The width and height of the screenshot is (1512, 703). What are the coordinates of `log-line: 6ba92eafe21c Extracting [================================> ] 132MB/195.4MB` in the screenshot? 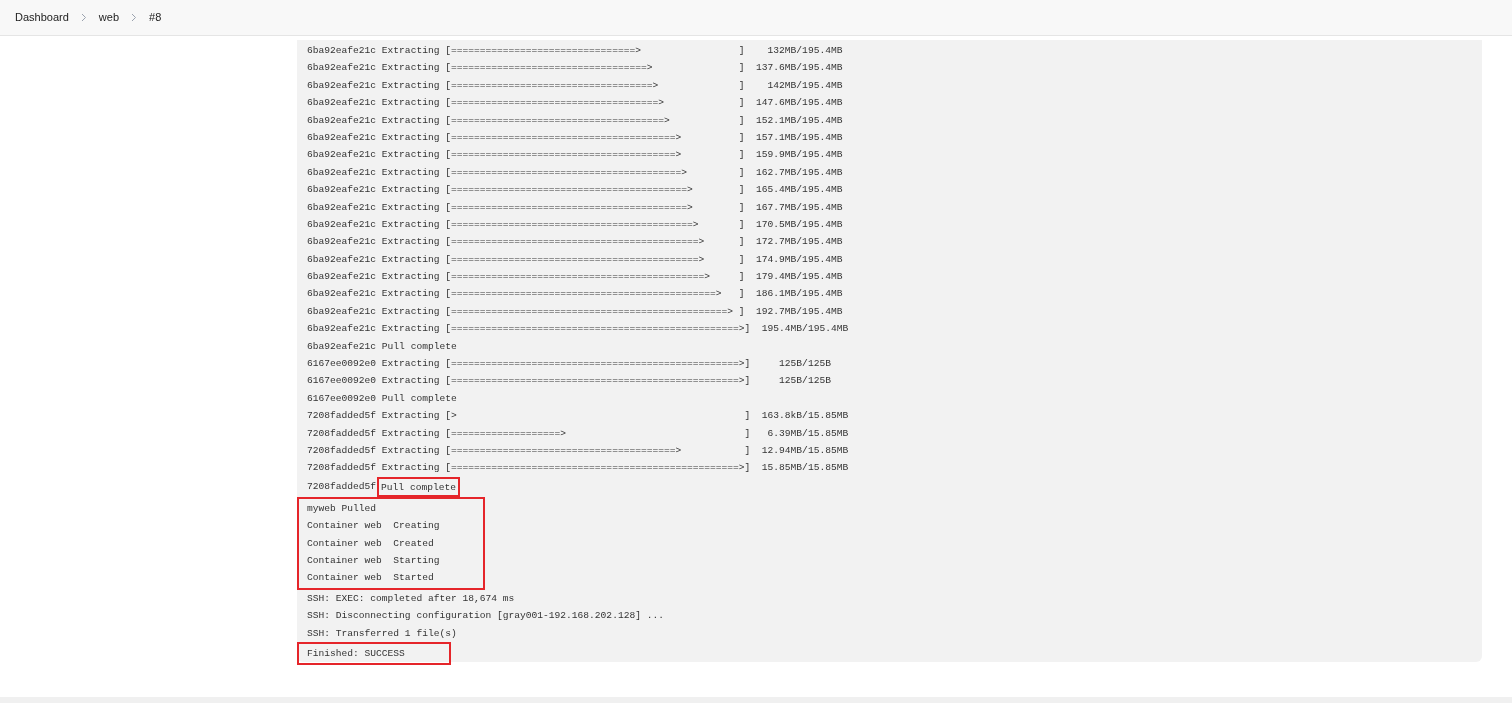 It's located at (575, 51).